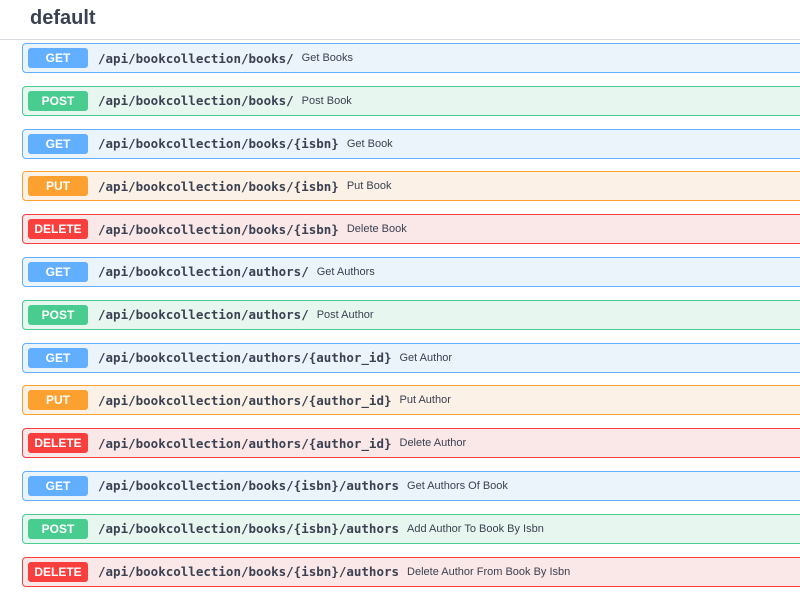 This screenshot has width=800, height=600. I want to click on operation-summary: Get Authors, so click(345, 271).